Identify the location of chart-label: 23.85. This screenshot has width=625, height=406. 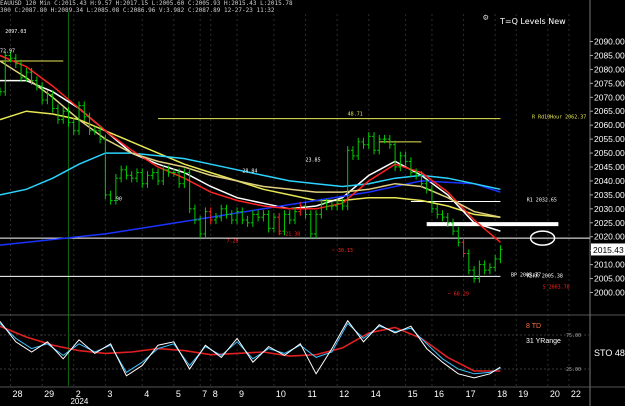
(313, 160).